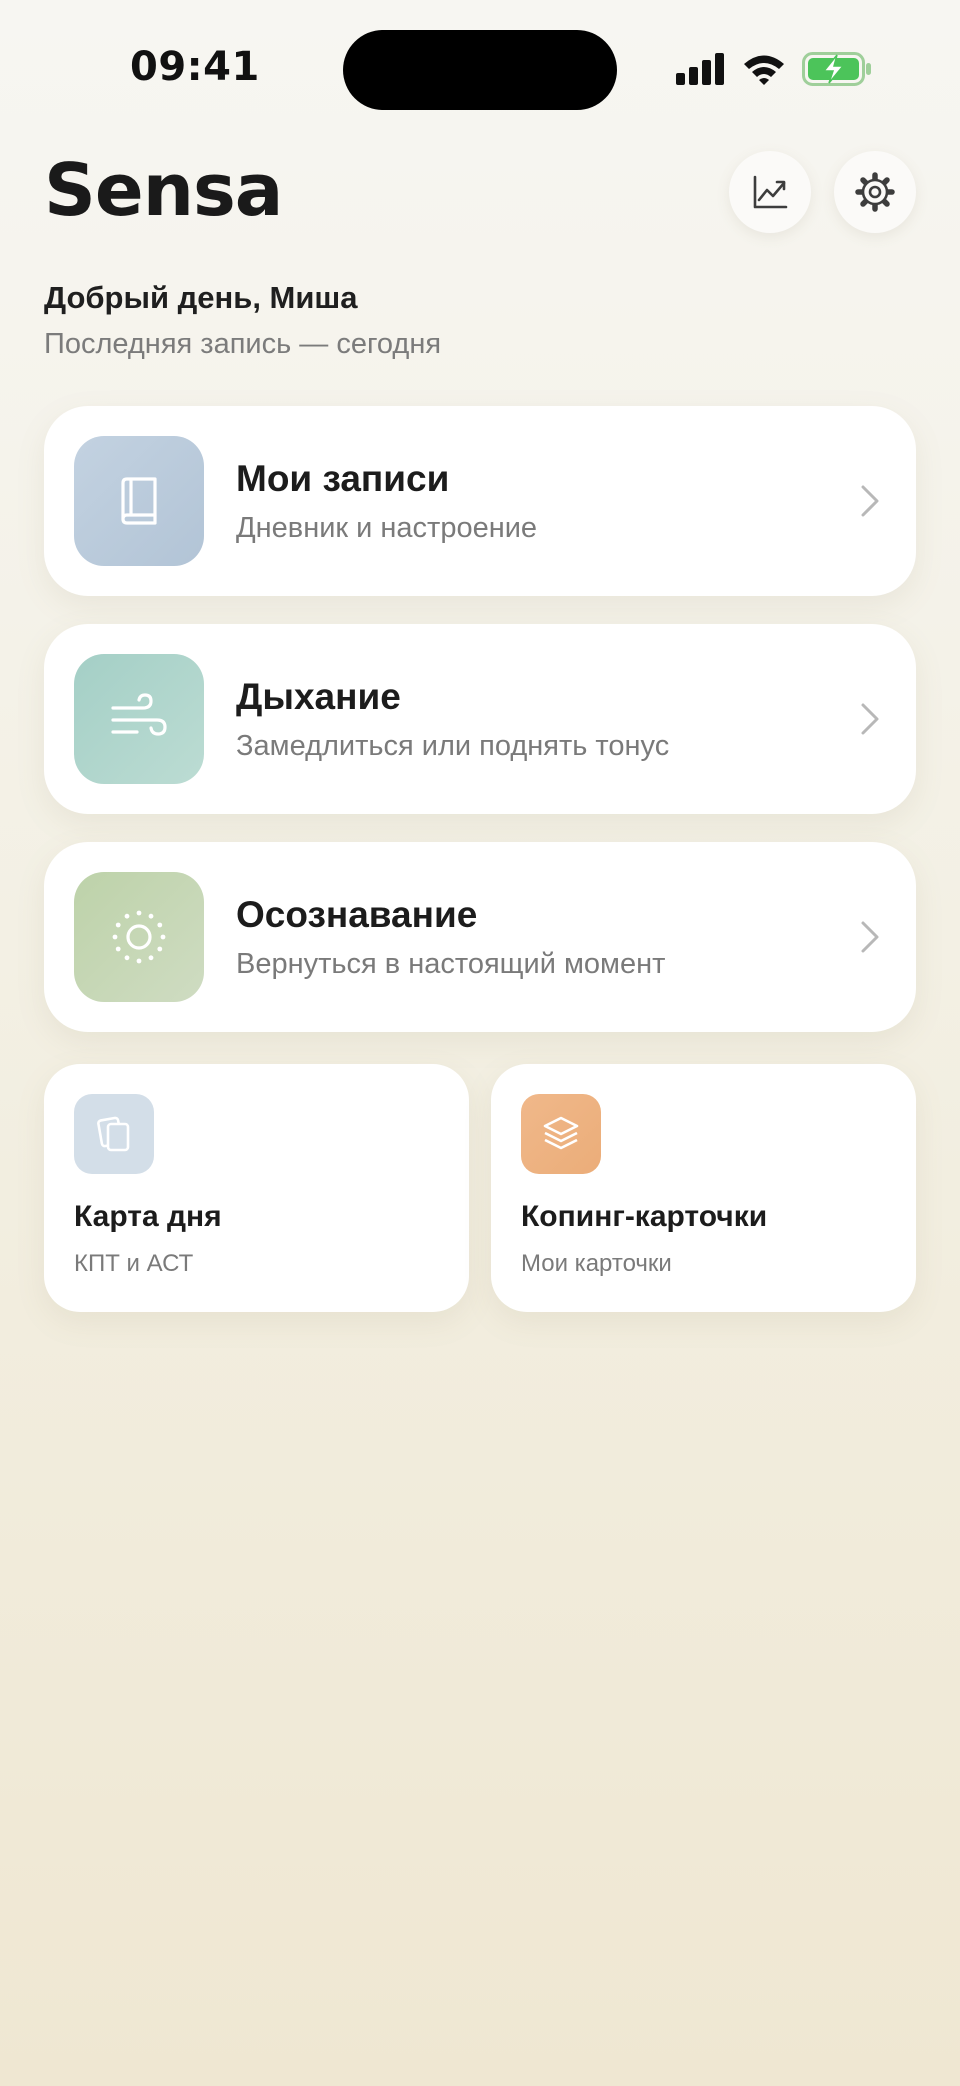 This screenshot has height=2086, width=960. I want to click on card-title: Мои записи, so click(343, 478).